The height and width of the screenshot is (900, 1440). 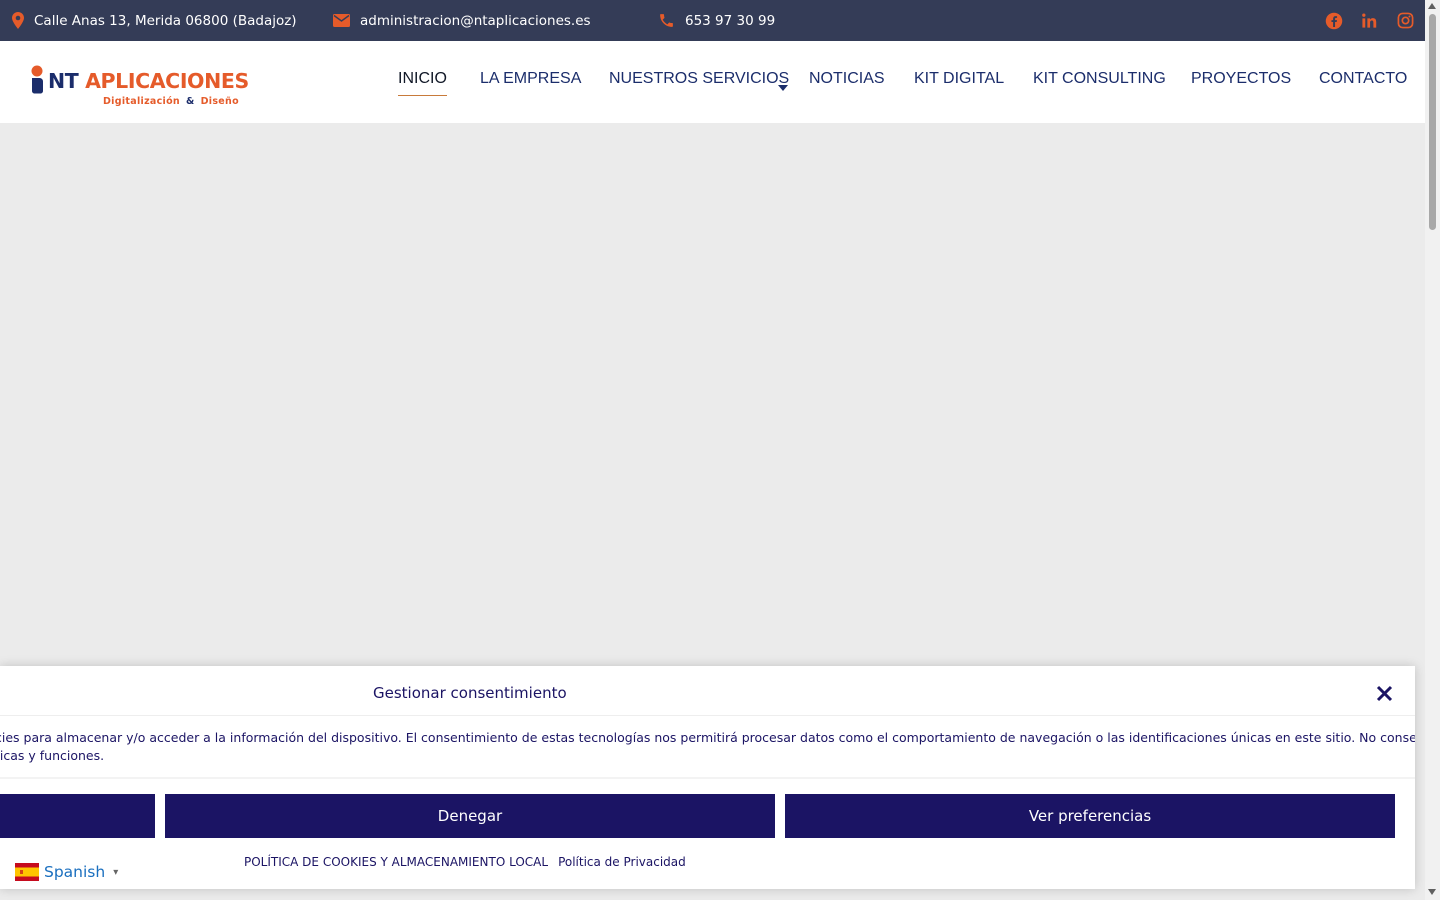 I want to click on nav-item-kit-digital: KIT DIGITAL, so click(x=959, y=79).